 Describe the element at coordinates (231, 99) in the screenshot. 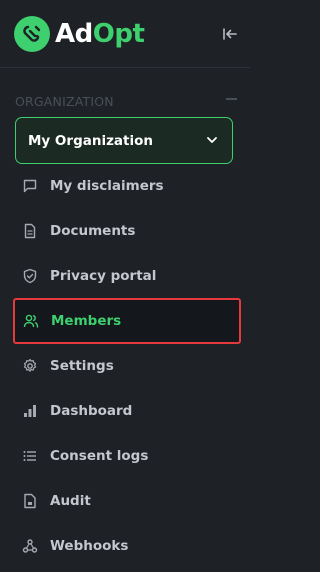

I see `collapse-section-minus-icon` at that location.